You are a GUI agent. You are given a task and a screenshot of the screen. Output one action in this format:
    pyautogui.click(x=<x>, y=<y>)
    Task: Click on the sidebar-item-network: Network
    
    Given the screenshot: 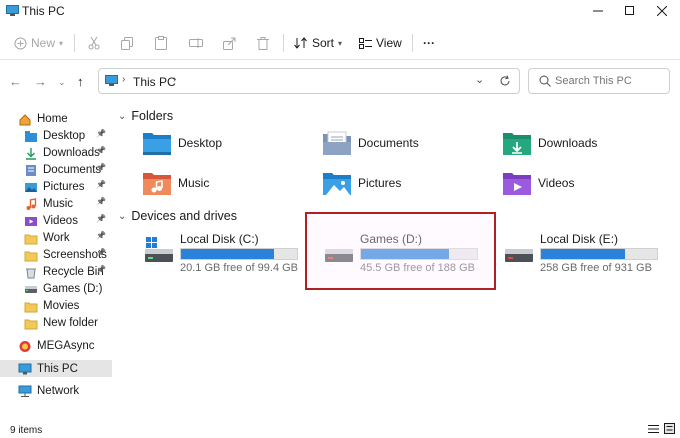 What is the action you would take?
    pyautogui.click(x=56, y=390)
    